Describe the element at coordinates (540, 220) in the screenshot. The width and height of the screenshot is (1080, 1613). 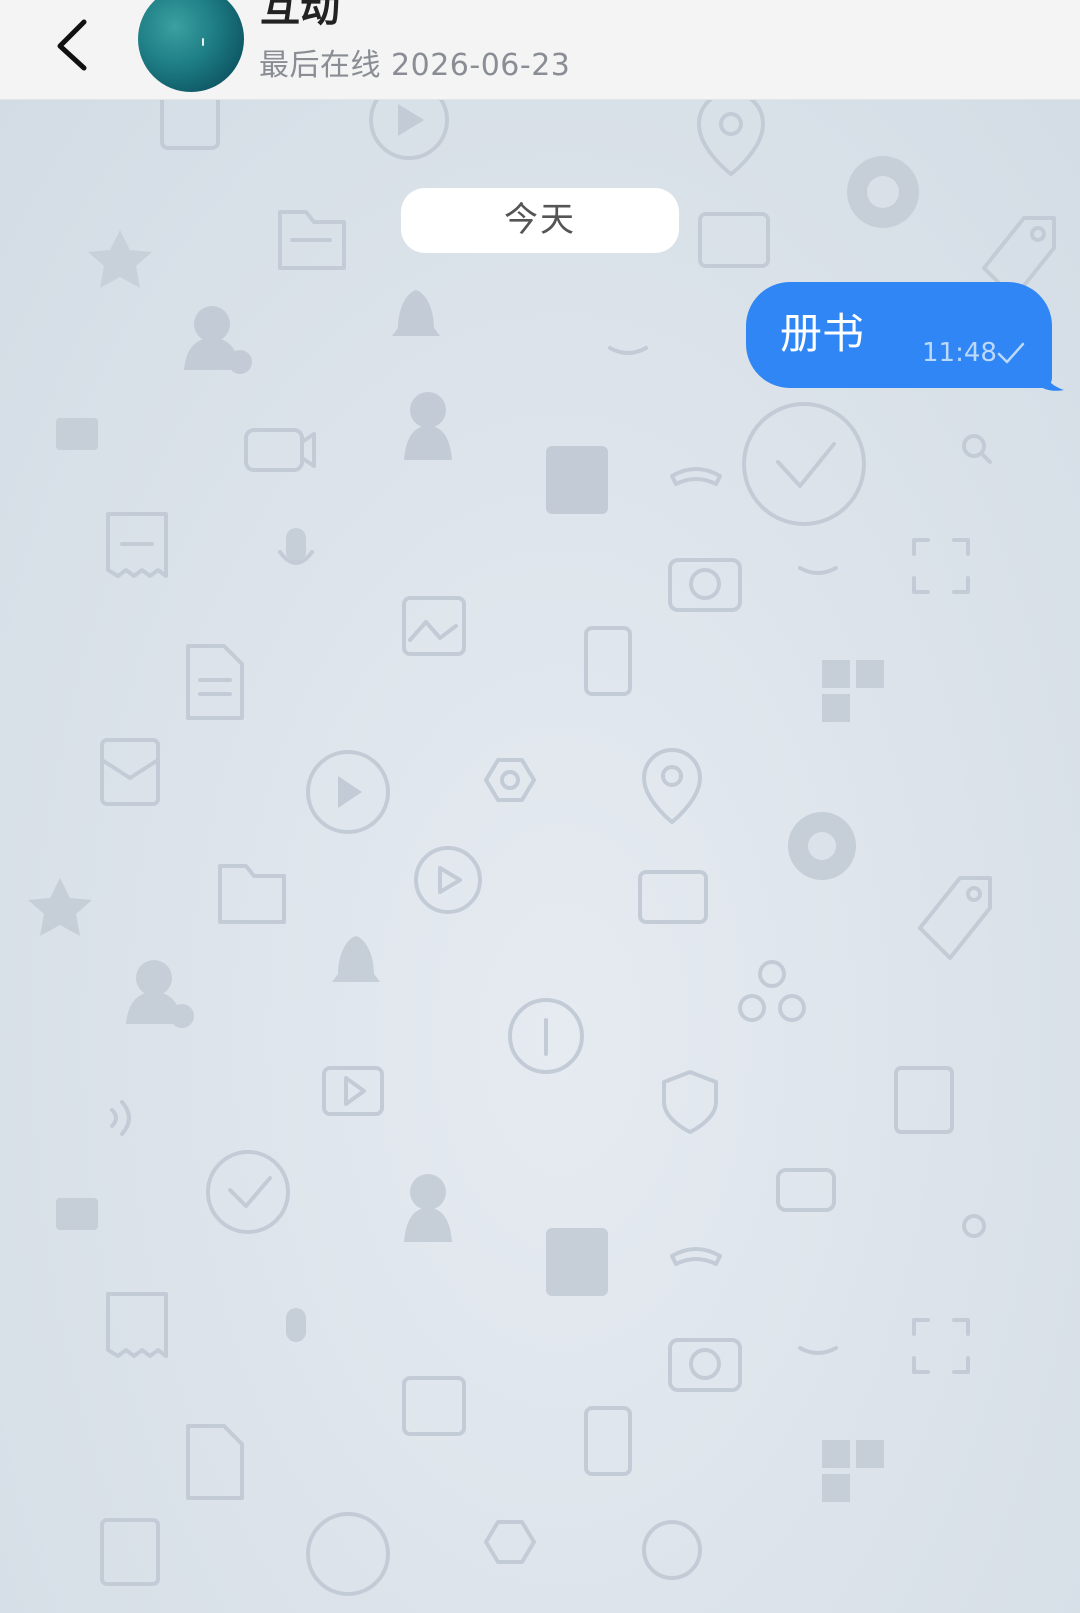
I see `date-separator: 今天` at that location.